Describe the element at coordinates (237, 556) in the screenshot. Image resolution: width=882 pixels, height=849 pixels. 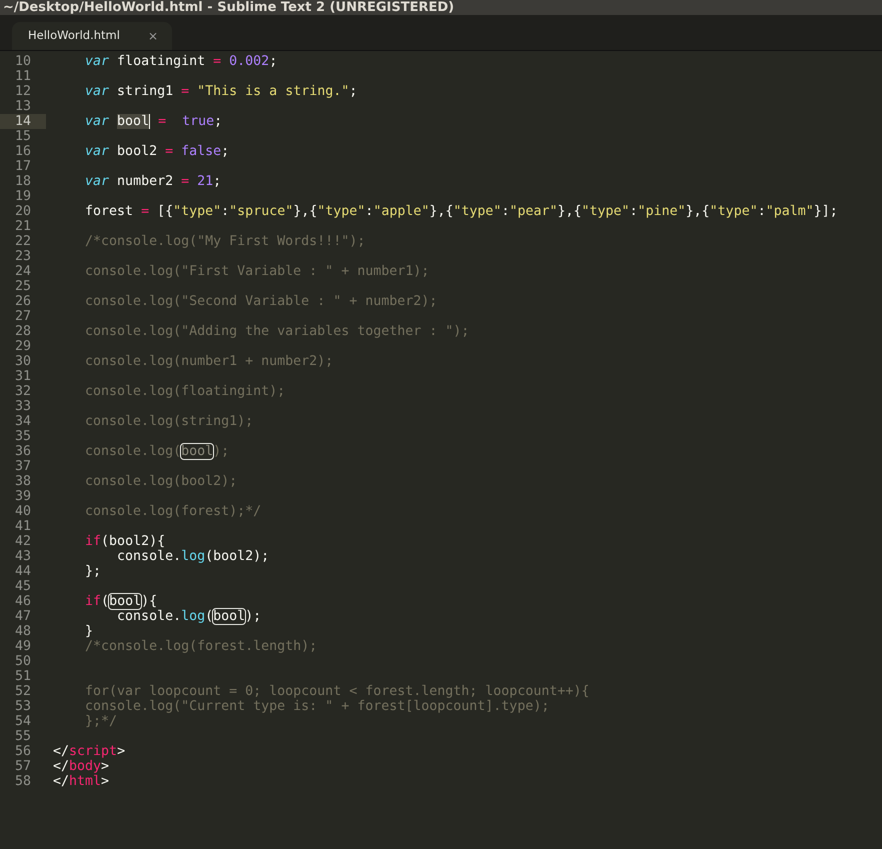
I see `code-token: (bool2);` at that location.